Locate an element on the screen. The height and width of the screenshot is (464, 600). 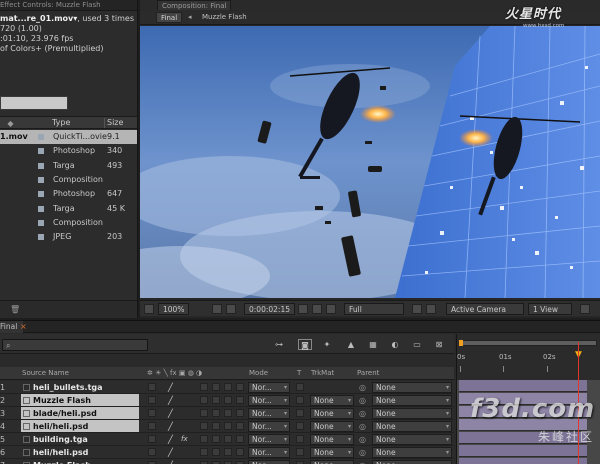
zoom-select: 100% is located at coordinates (174, 309).